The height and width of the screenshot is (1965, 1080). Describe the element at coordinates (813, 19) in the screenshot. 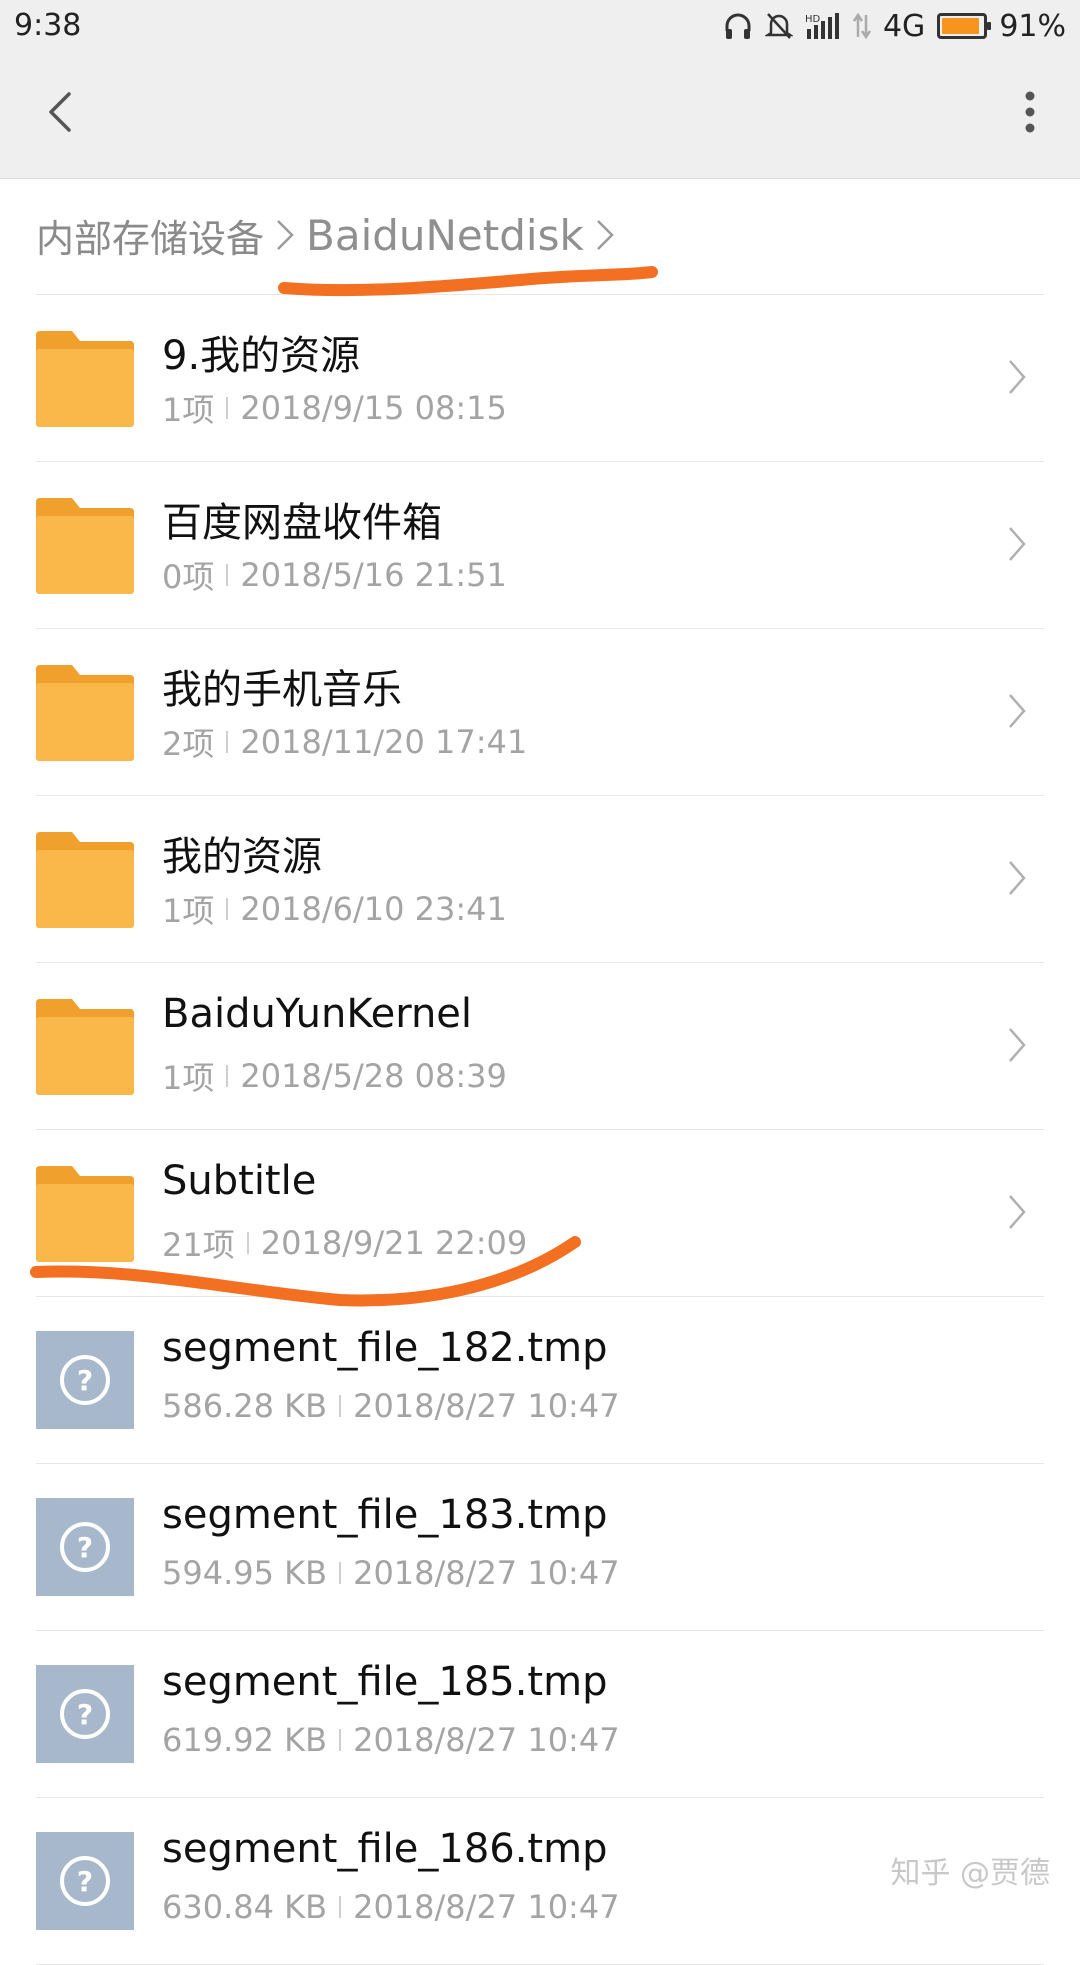

I see `svg-text: HD` at that location.